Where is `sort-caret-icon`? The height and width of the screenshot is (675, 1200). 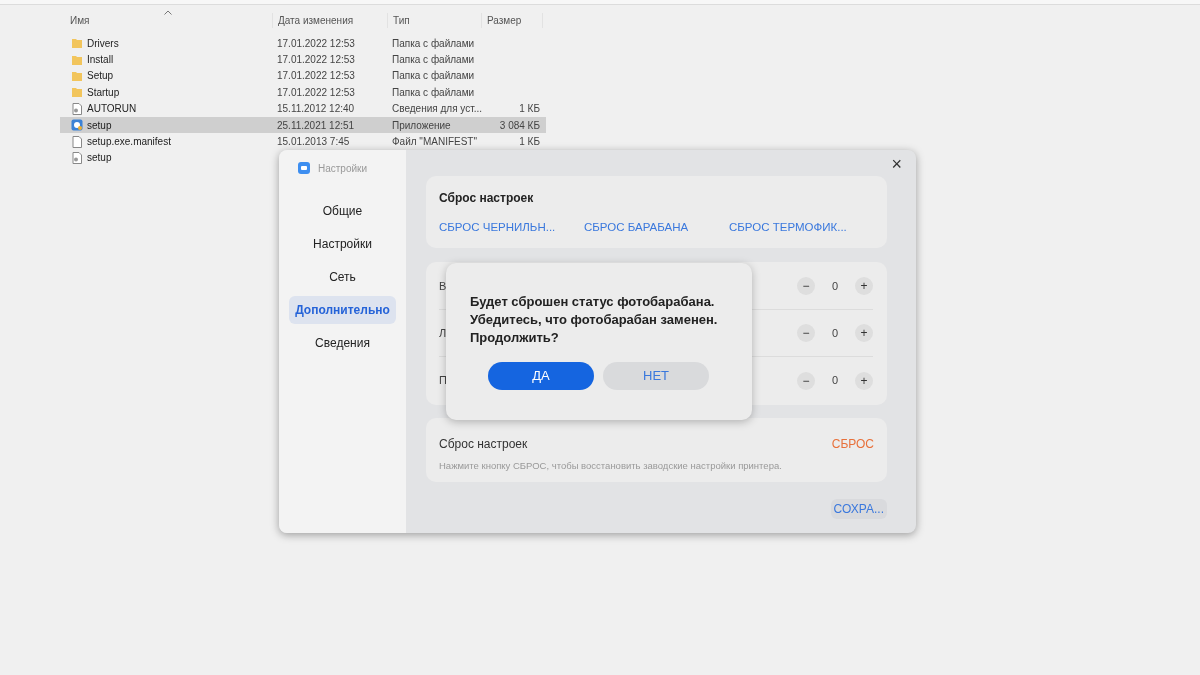 sort-caret-icon is located at coordinates (168, 12).